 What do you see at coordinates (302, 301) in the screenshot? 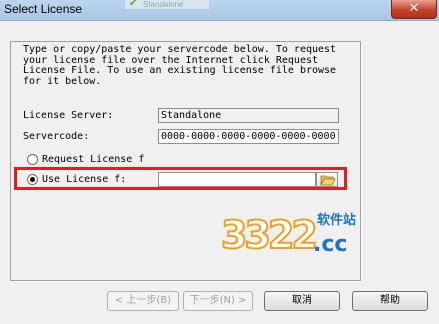
I see `cancel-button: 取消` at bounding box center [302, 301].